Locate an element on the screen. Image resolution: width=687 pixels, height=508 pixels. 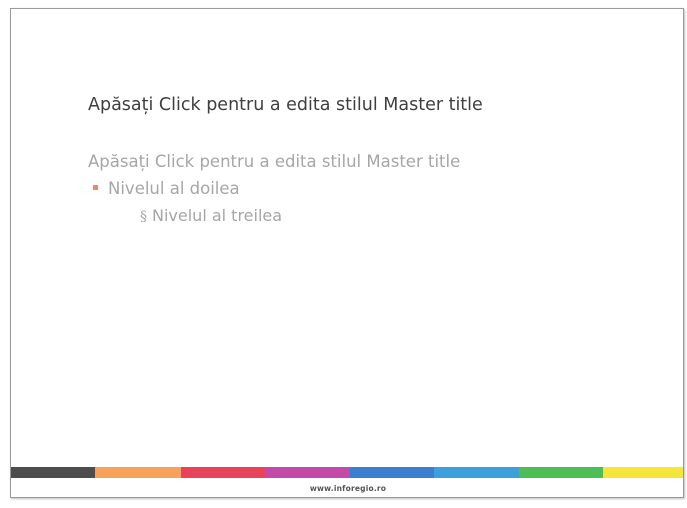
square-bullet-icon is located at coordinates (95, 187).